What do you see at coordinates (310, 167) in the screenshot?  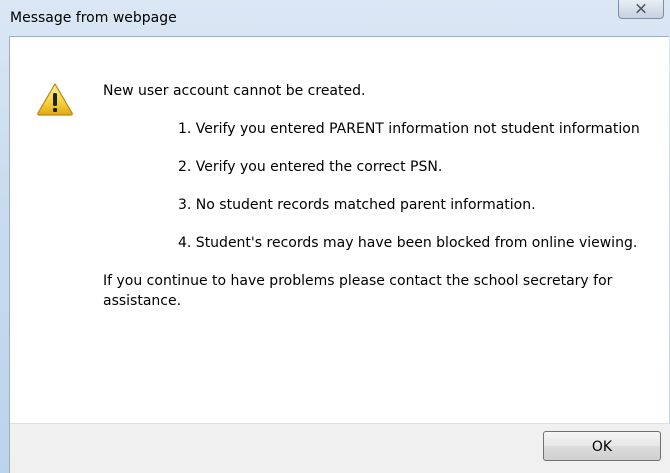 I see `message-item-2: 2. Verify you entered the correct PSN.` at bounding box center [310, 167].